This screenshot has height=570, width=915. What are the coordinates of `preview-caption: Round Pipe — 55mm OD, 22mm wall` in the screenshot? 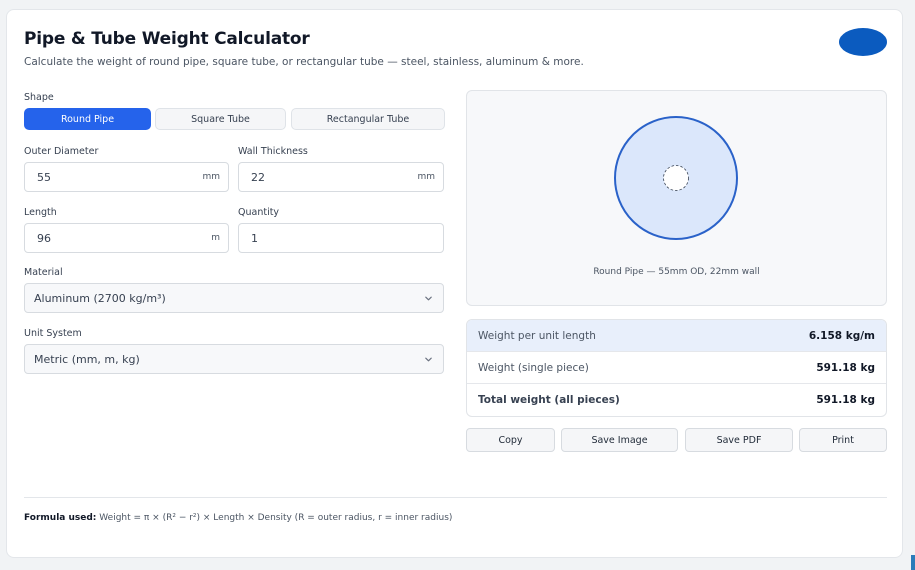 It's located at (676, 272).